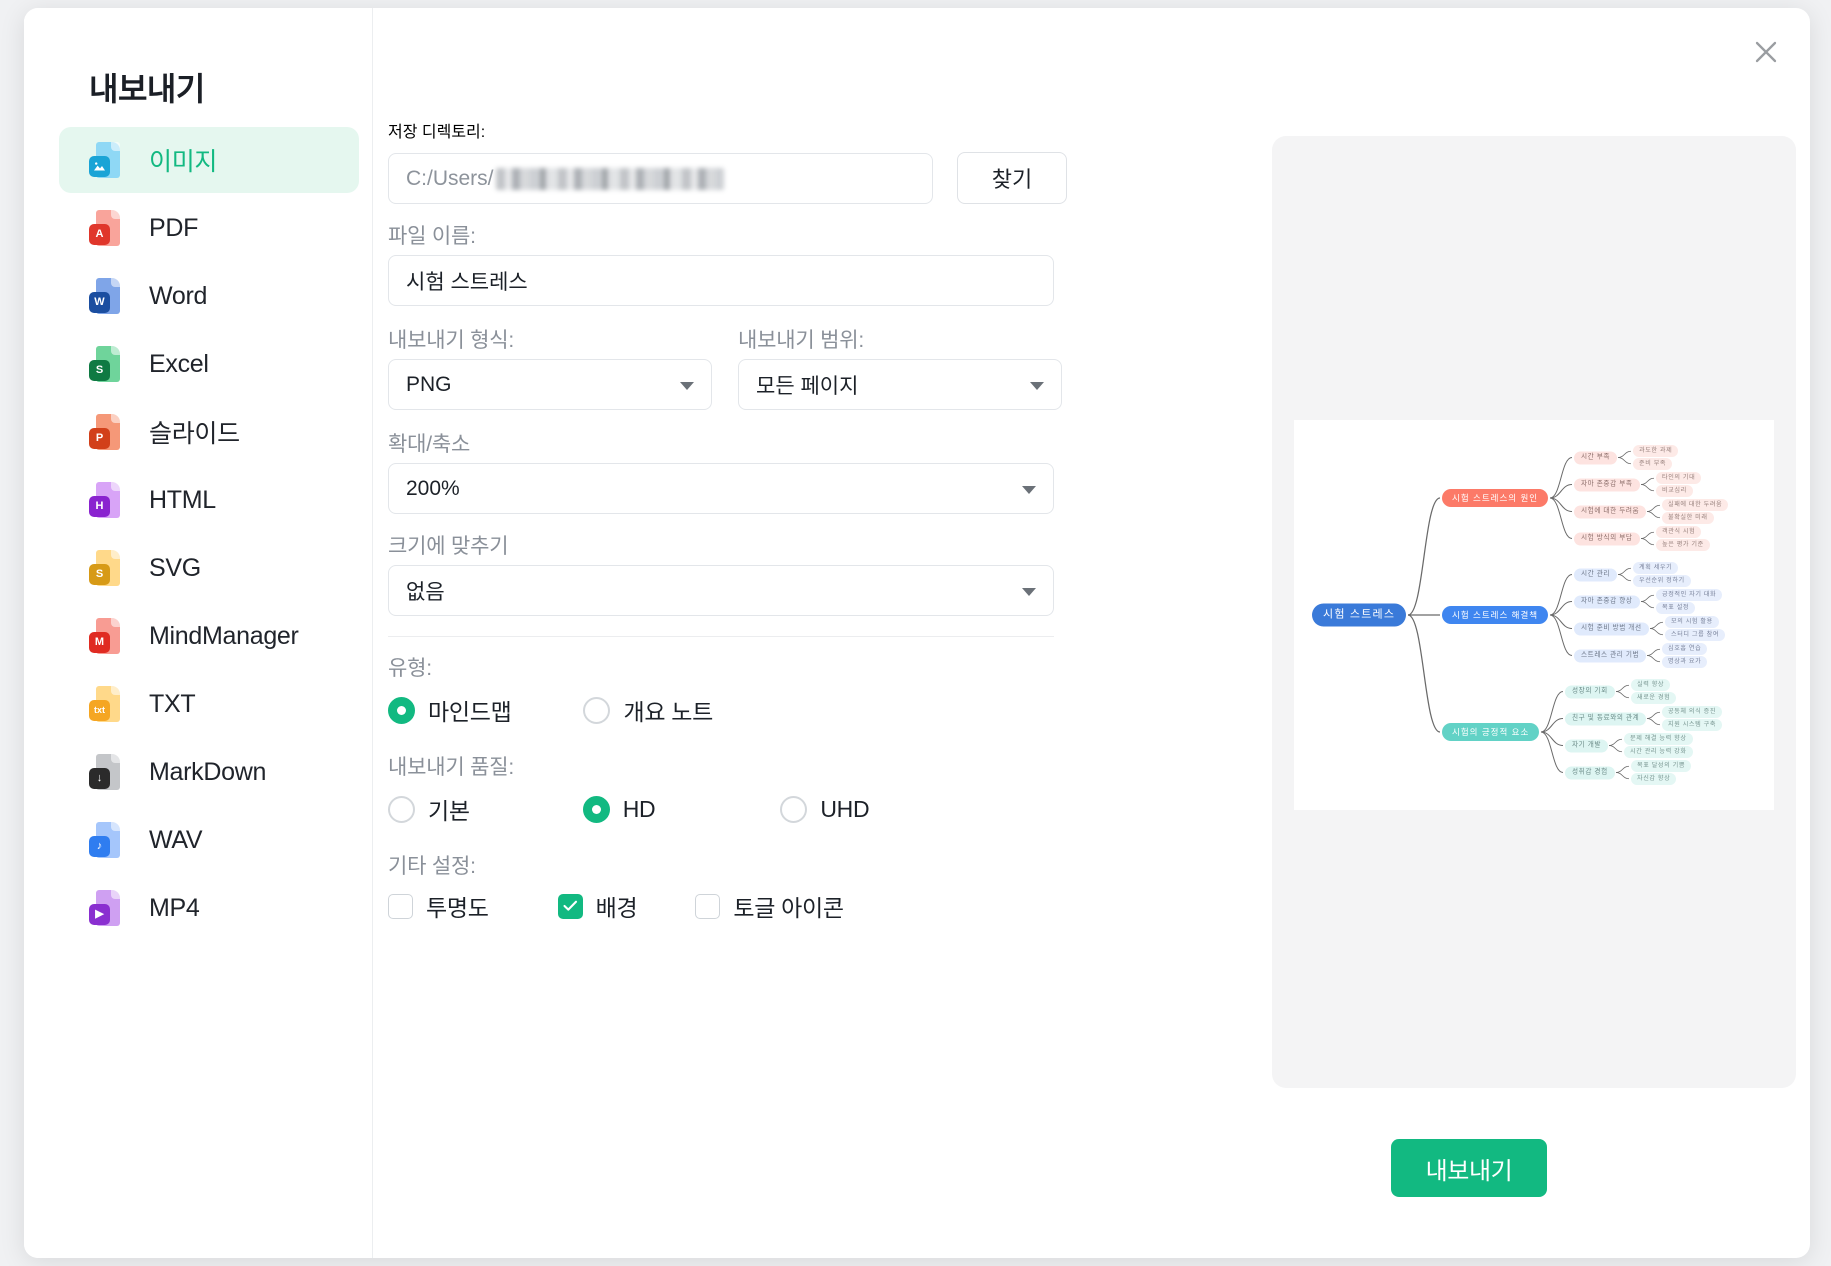 This screenshot has width=1831, height=1266. I want to click on file-name-input: 시험 스트레스, so click(721, 280).